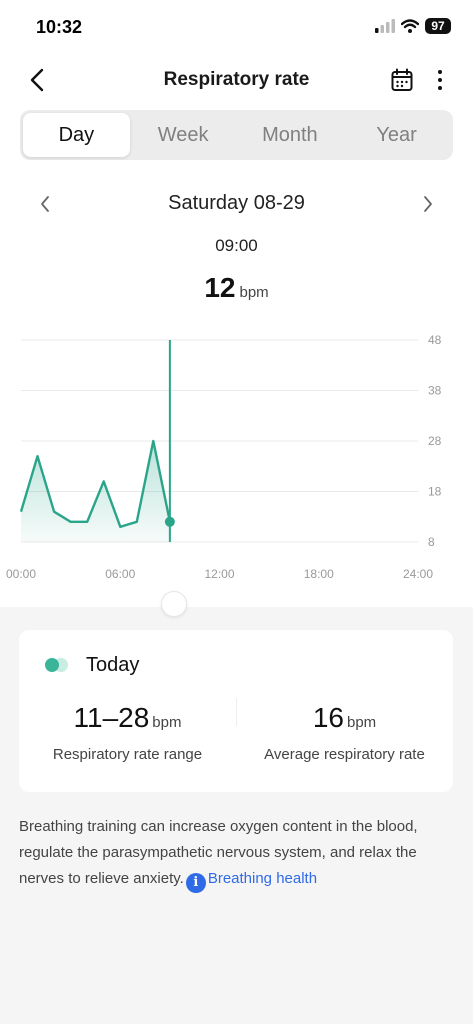 This screenshot has width=473, height=1024. What do you see at coordinates (59, 27) in the screenshot?
I see `status-time: 10:32` at bounding box center [59, 27].